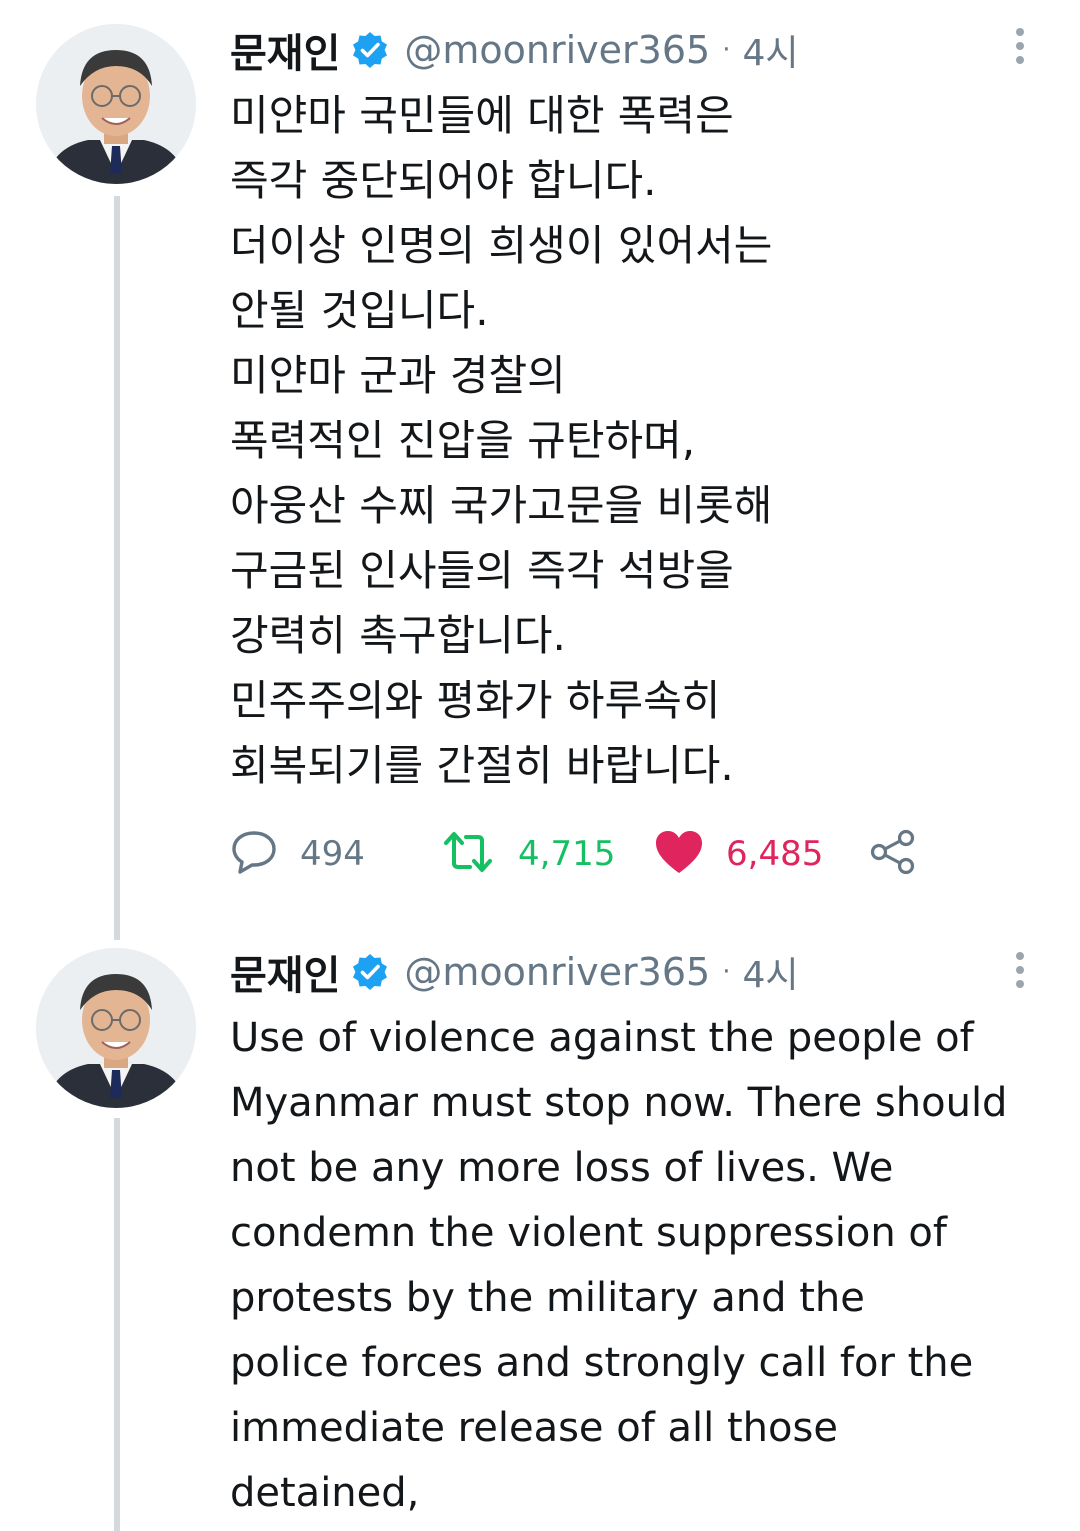 The width and height of the screenshot is (1080, 1531). I want to click on tweet-text-line: Myanmar must stop now. There should, so click(619, 1103).